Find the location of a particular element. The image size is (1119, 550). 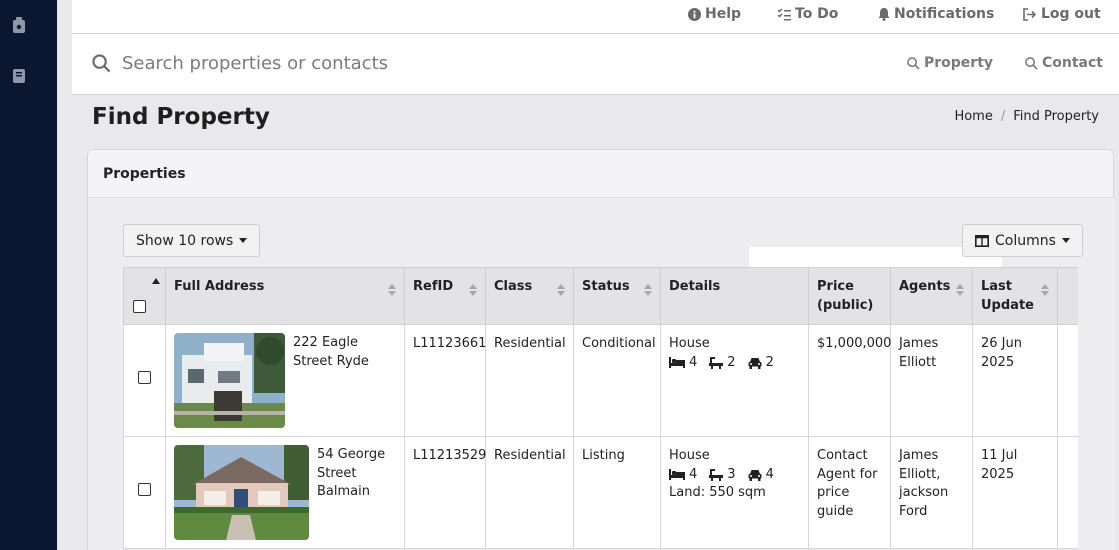

clipboard-icon is located at coordinates (19, 25).